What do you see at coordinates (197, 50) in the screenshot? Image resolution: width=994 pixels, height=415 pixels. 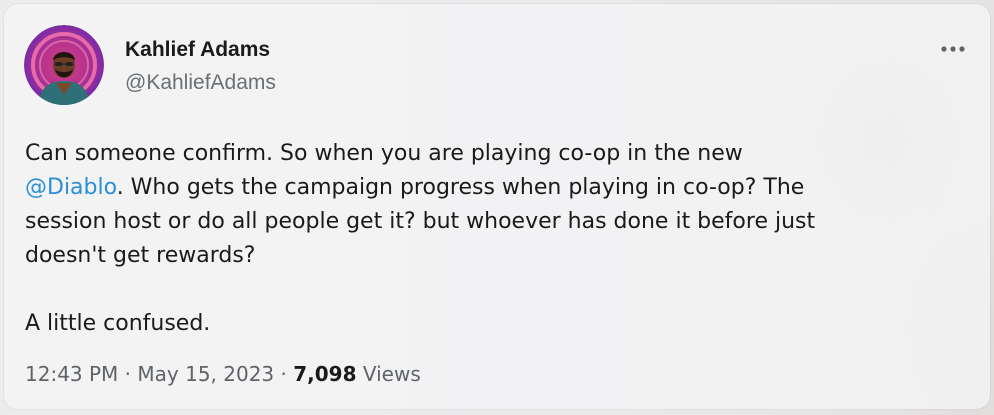 I see `author-name: Kahlief Adams` at bounding box center [197, 50].